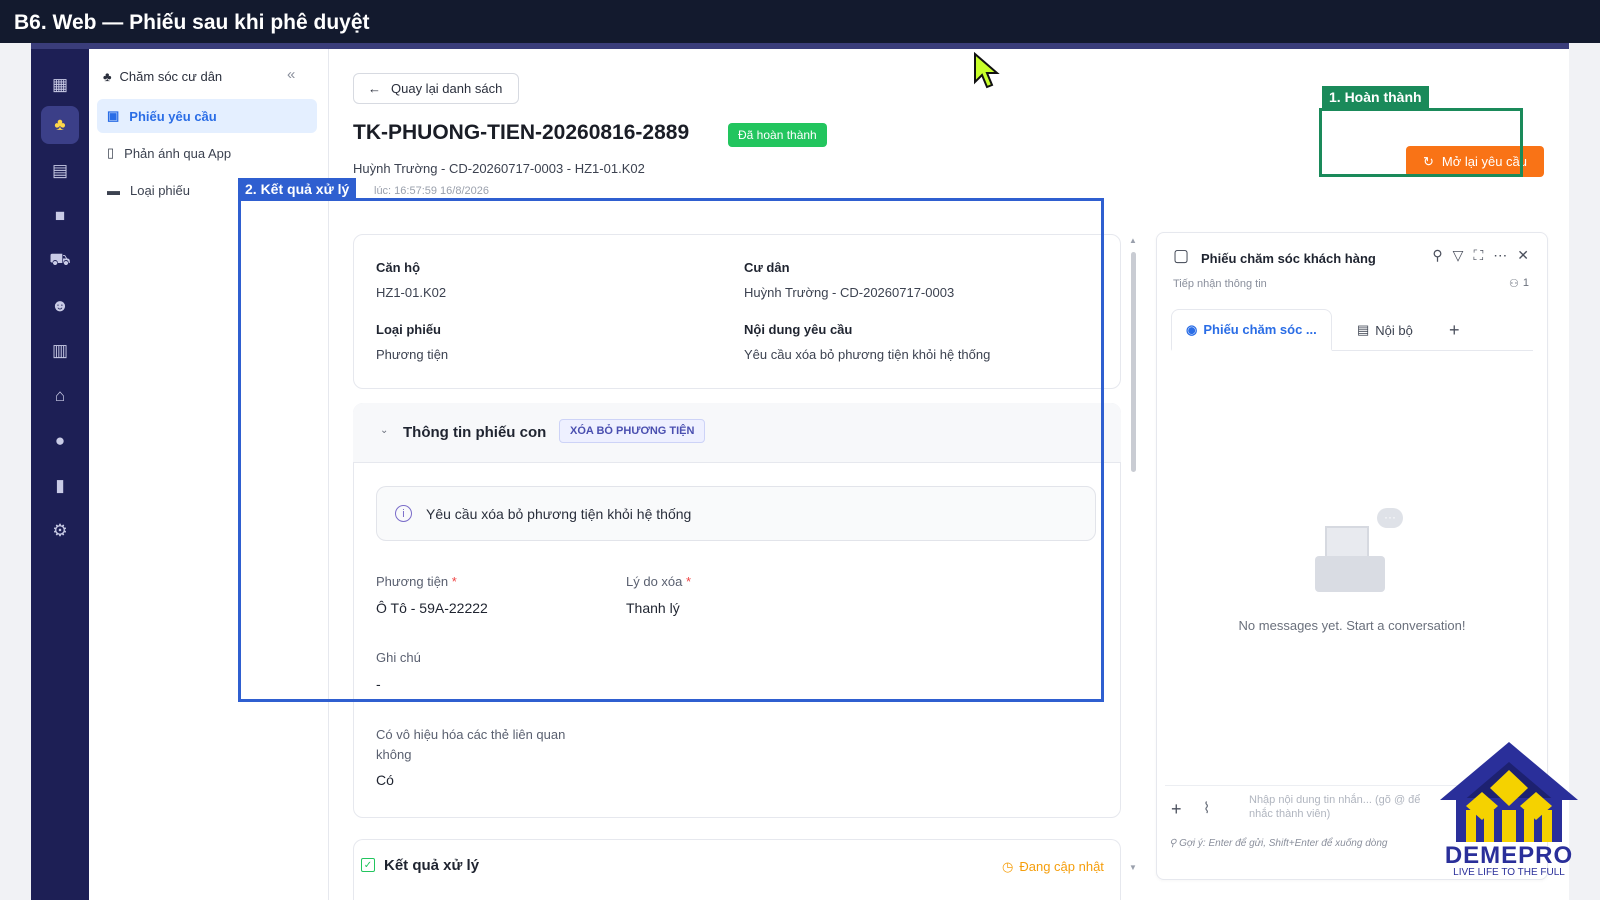 The image size is (1600, 900). I want to click on action-type-tag: XÓA BỎ PHƯƠNG TIỆN, so click(632, 431).